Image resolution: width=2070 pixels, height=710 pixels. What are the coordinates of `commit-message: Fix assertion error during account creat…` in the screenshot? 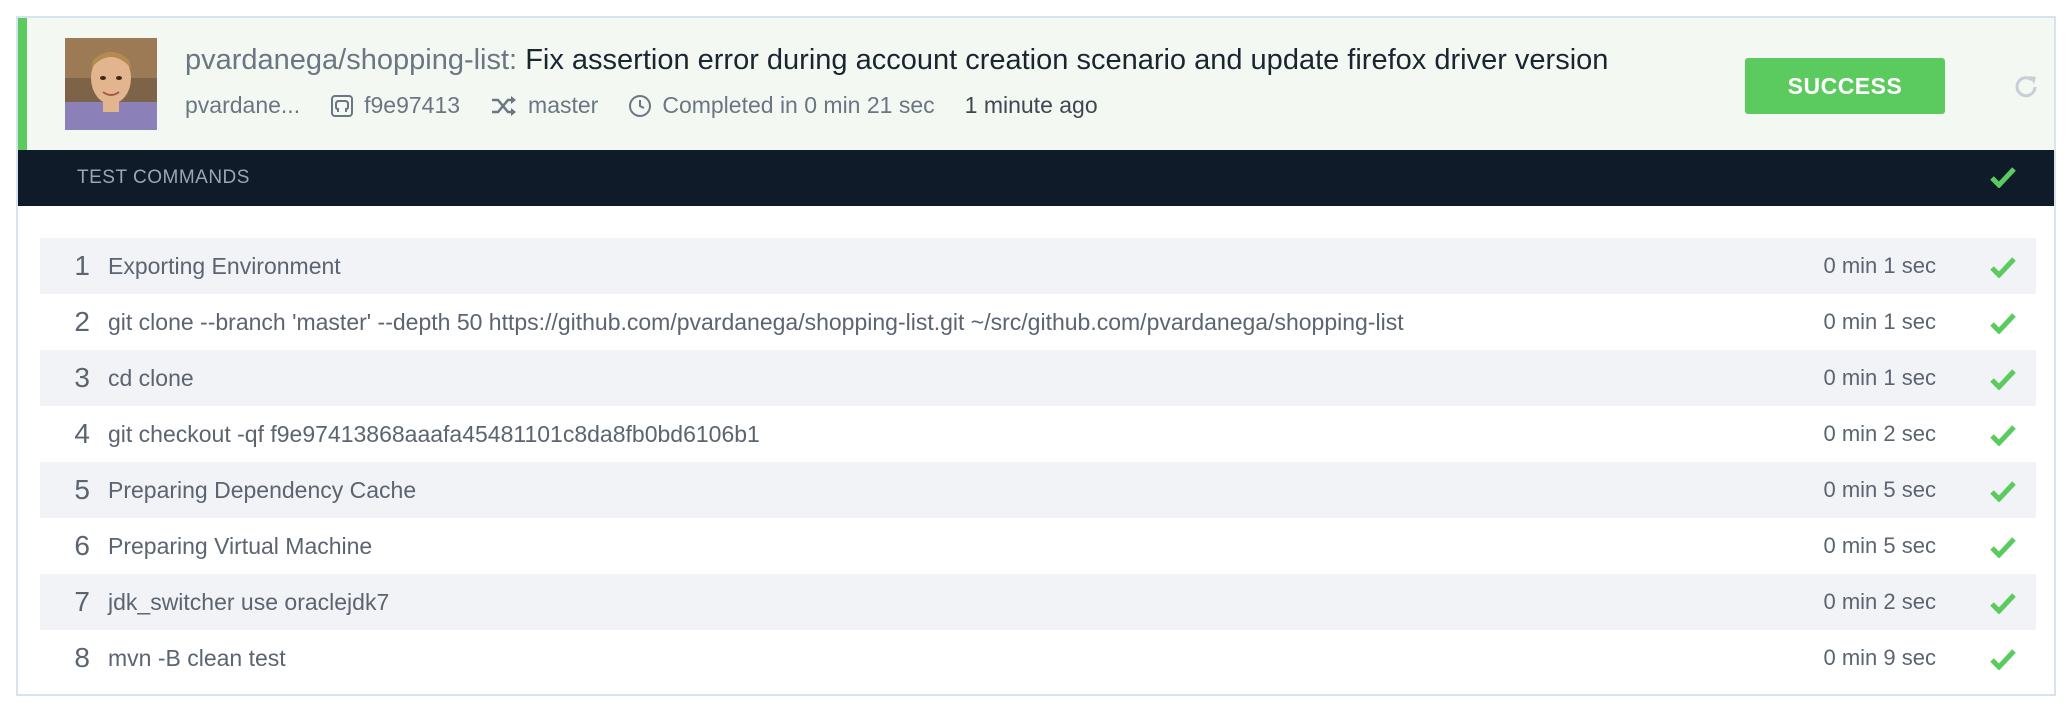 It's located at (1066, 60).